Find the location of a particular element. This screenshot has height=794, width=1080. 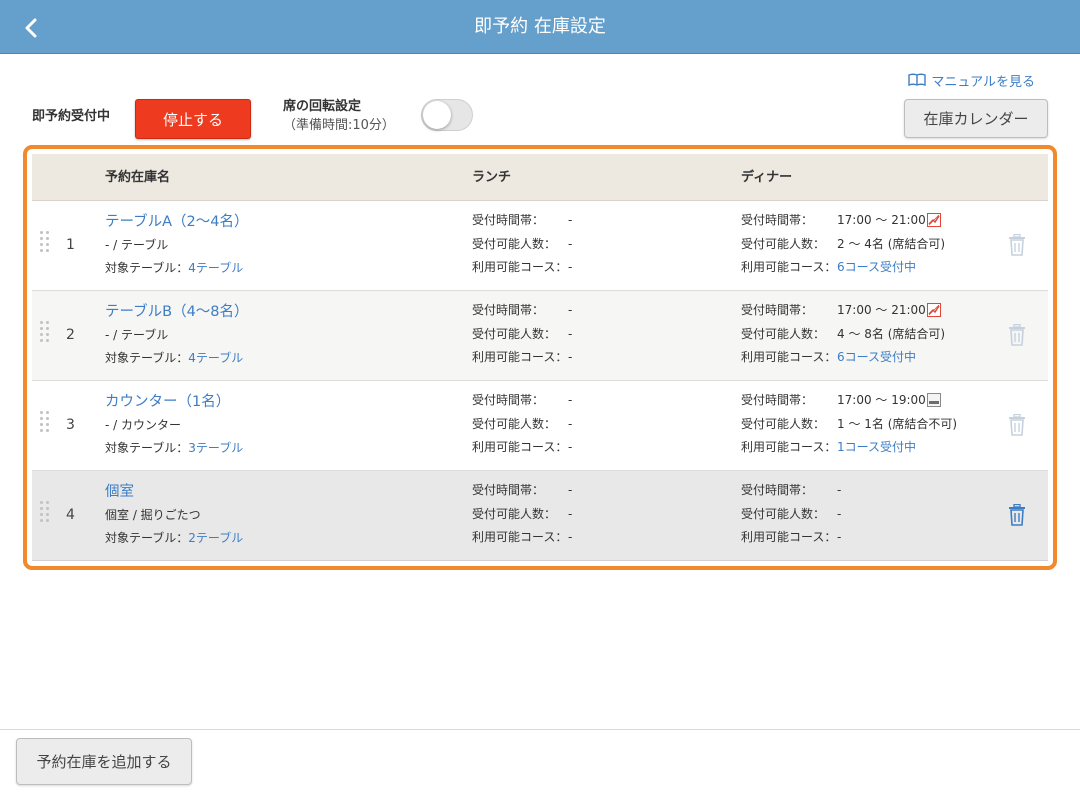

dinner-time-value: - is located at coordinates (839, 490).